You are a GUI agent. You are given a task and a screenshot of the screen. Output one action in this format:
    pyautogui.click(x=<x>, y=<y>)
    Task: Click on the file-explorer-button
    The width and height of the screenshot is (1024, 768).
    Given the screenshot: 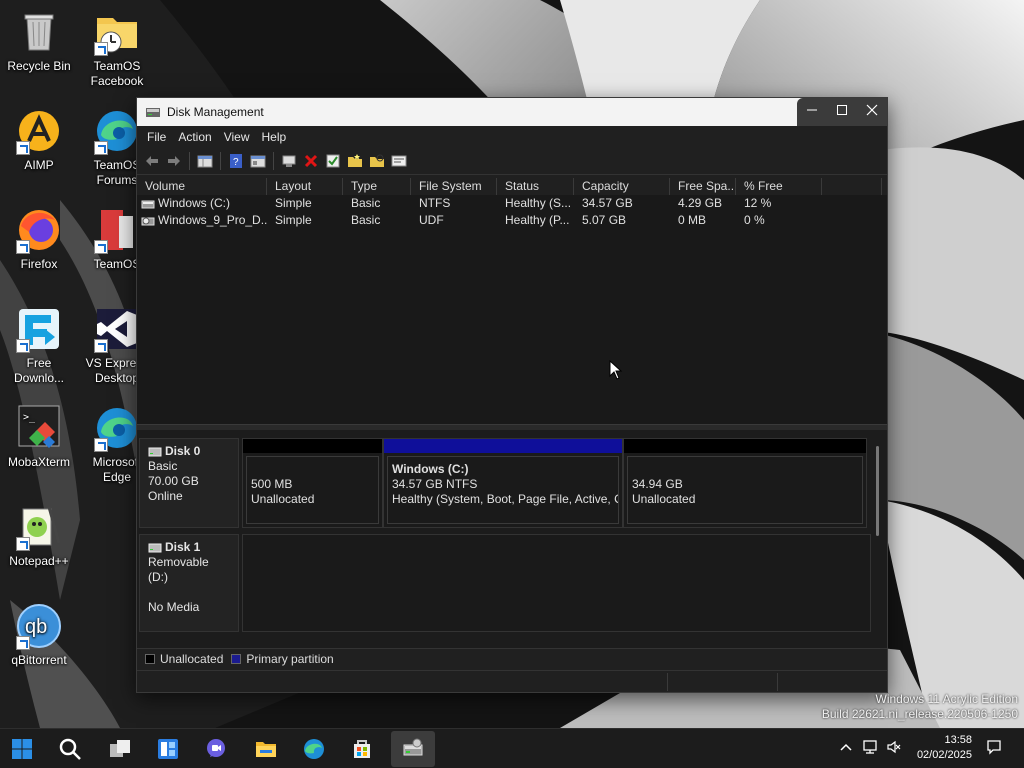 What is the action you would take?
    pyautogui.click(x=266, y=749)
    